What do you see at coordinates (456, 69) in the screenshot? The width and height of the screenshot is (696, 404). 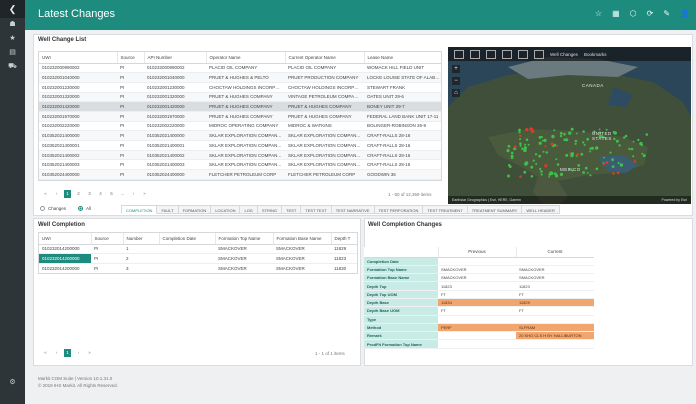 I see `map-zoom-in-icon: +` at bounding box center [456, 69].